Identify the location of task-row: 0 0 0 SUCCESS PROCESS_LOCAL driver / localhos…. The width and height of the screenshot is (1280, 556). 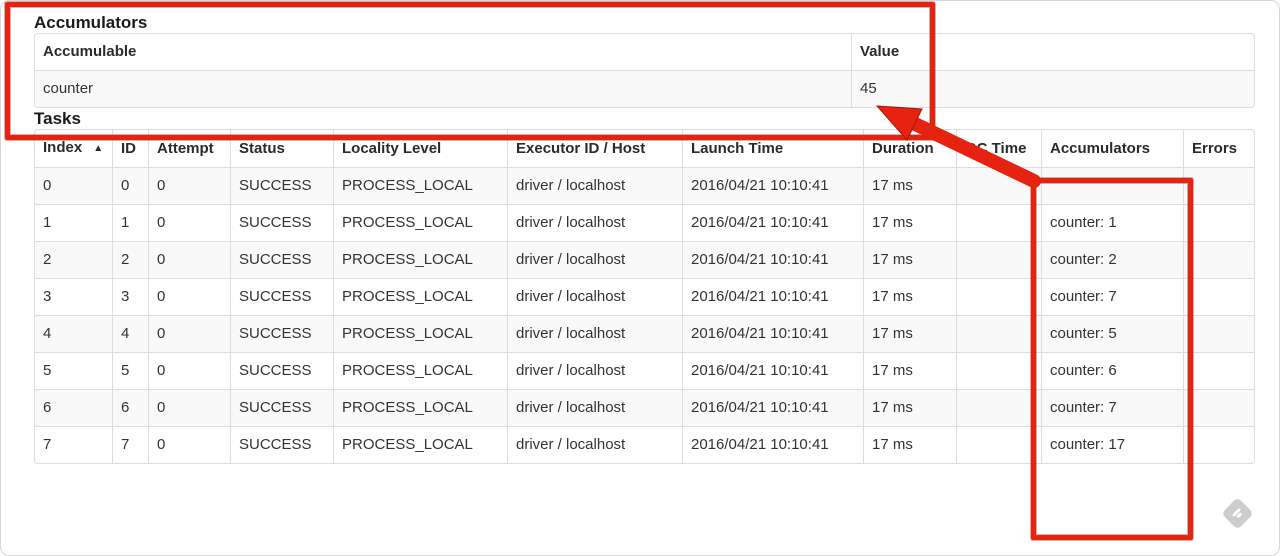
(644, 185).